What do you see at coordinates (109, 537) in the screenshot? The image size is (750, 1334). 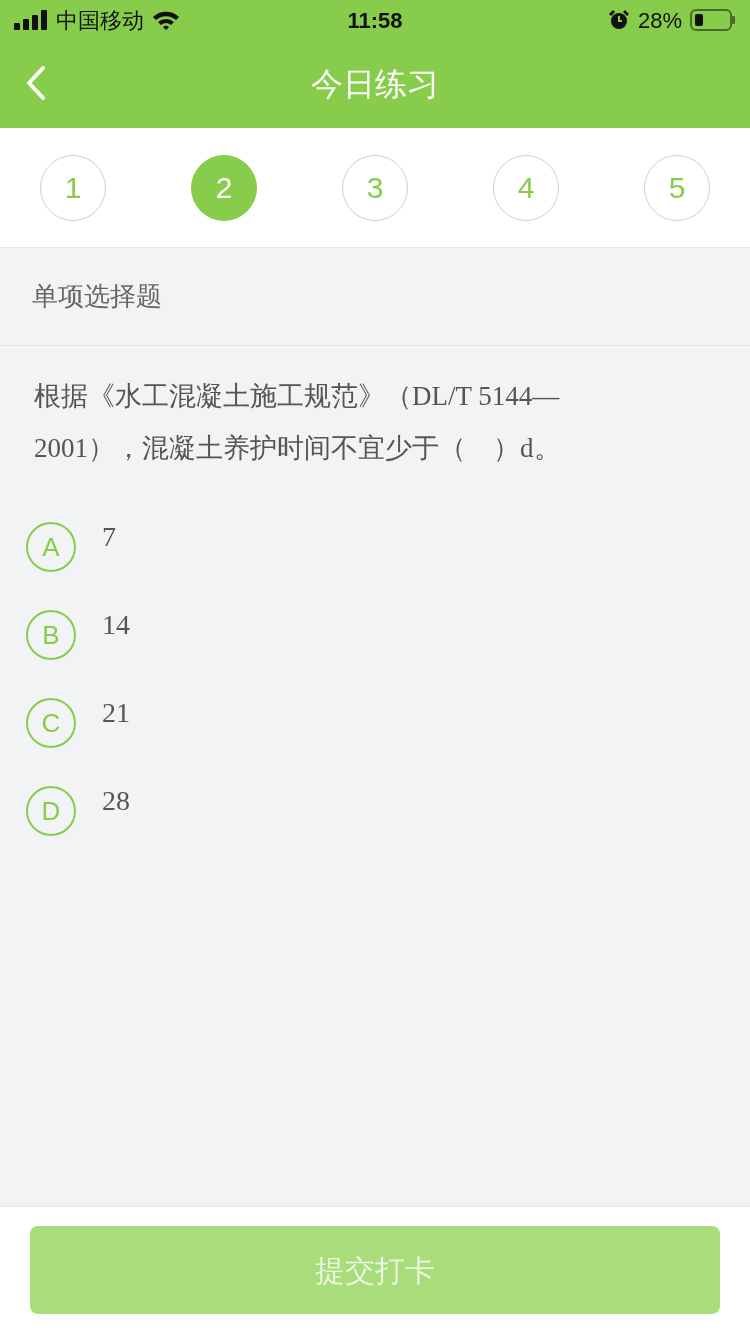 I see `option-text: 7` at bounding box center [109, 537].